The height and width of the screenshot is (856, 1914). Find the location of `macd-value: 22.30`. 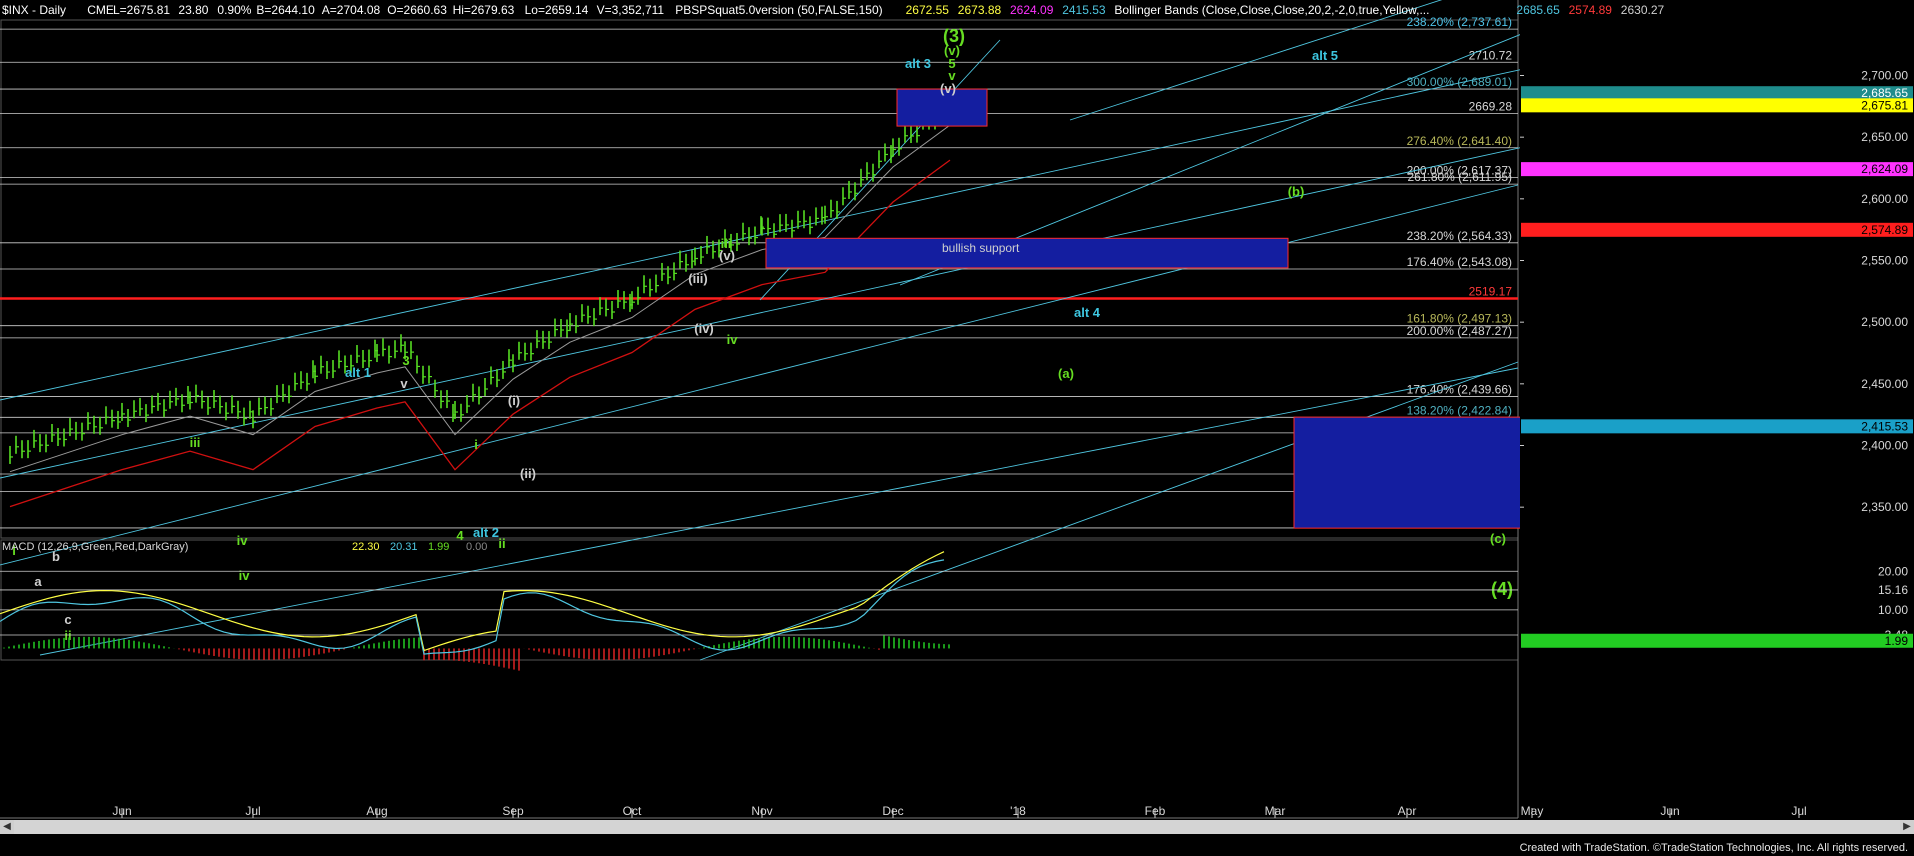

macd-value: 22.30 is located at coordinates (366, 547).